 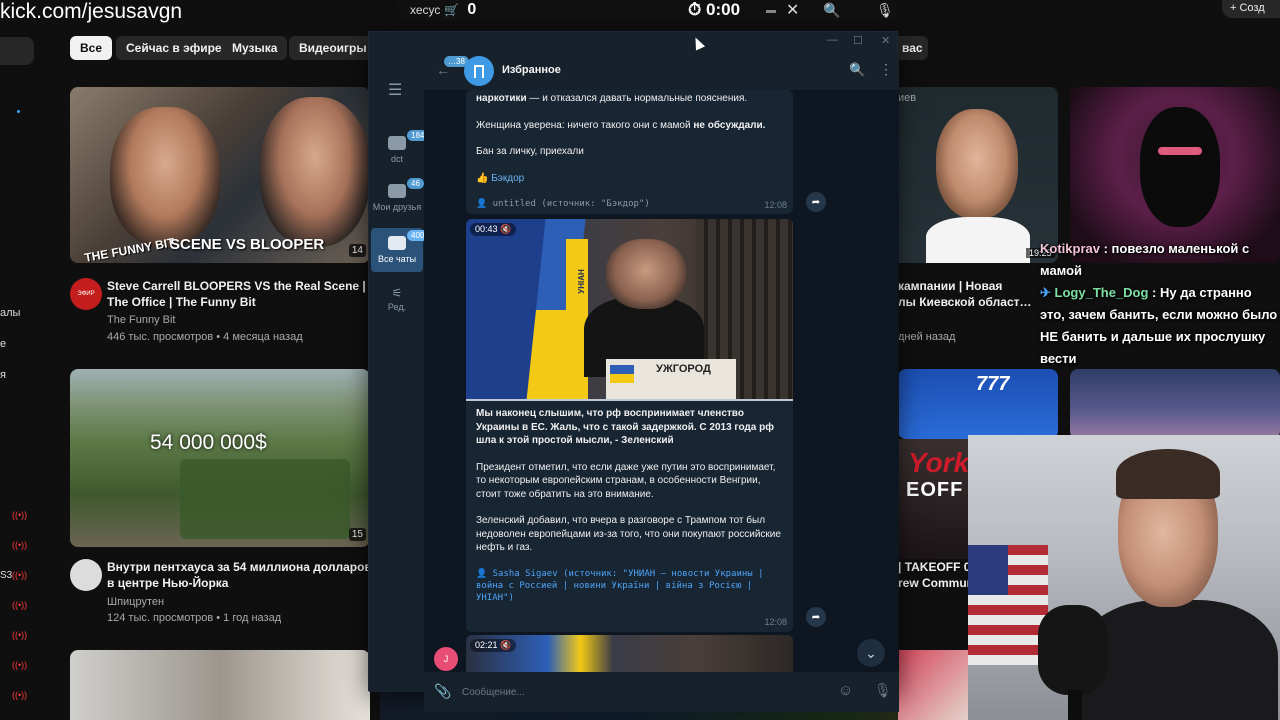 I want to click on streamer-webcam, so click(x=1124, y=577).